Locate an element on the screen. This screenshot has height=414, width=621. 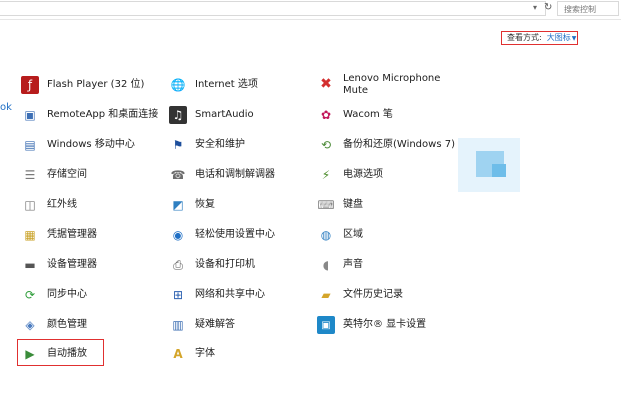
view-by-control: 查看方式: 大图标▼ is located at coordinates (539, 38).